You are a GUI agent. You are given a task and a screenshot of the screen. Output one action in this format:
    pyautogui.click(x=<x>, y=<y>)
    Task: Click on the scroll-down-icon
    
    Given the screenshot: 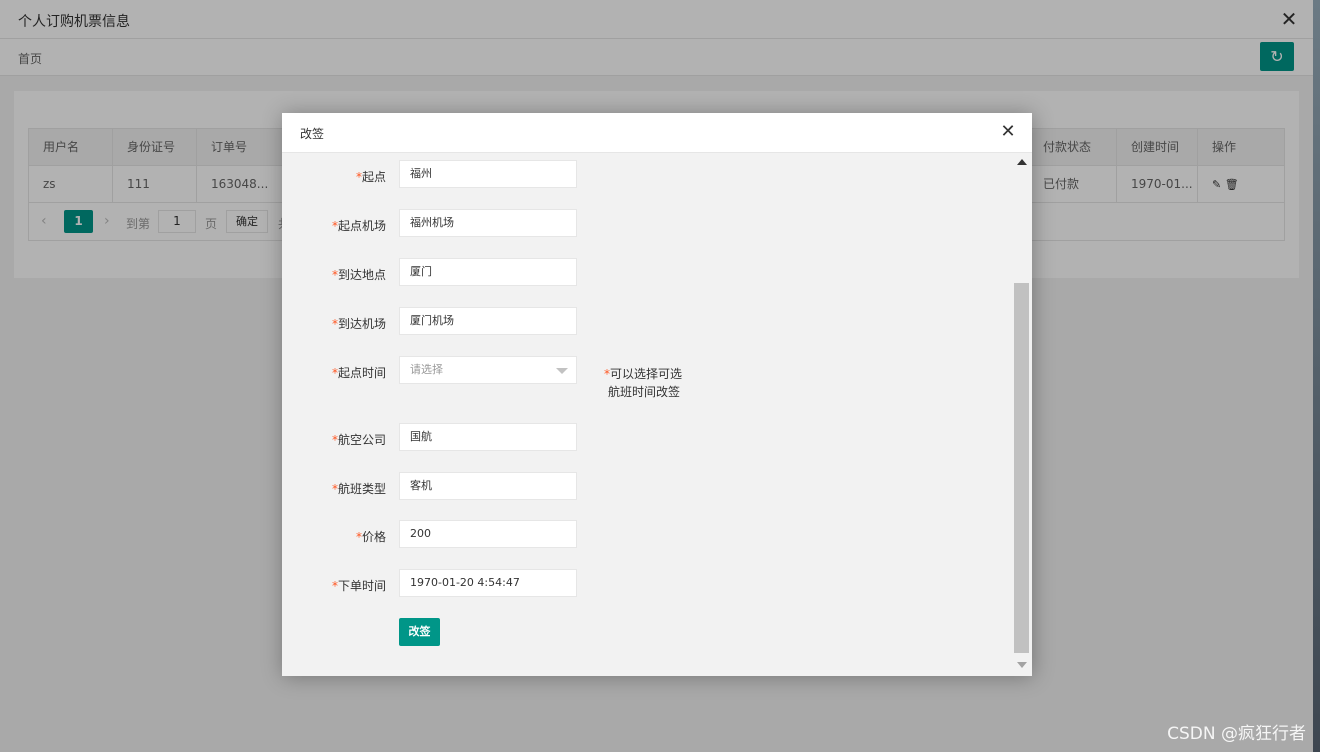 What is the action you would take?
    pyautogui.click(x=1022, y=665)
    